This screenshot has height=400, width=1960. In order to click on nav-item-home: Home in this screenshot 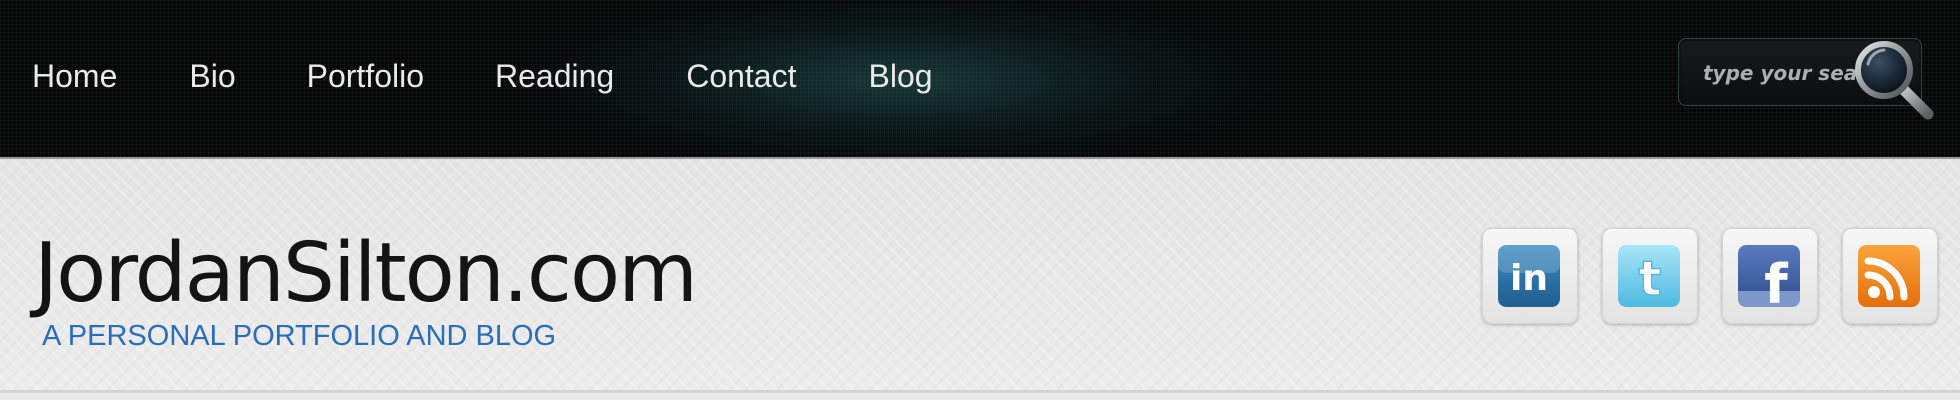, I will do `click(74, 76)`.